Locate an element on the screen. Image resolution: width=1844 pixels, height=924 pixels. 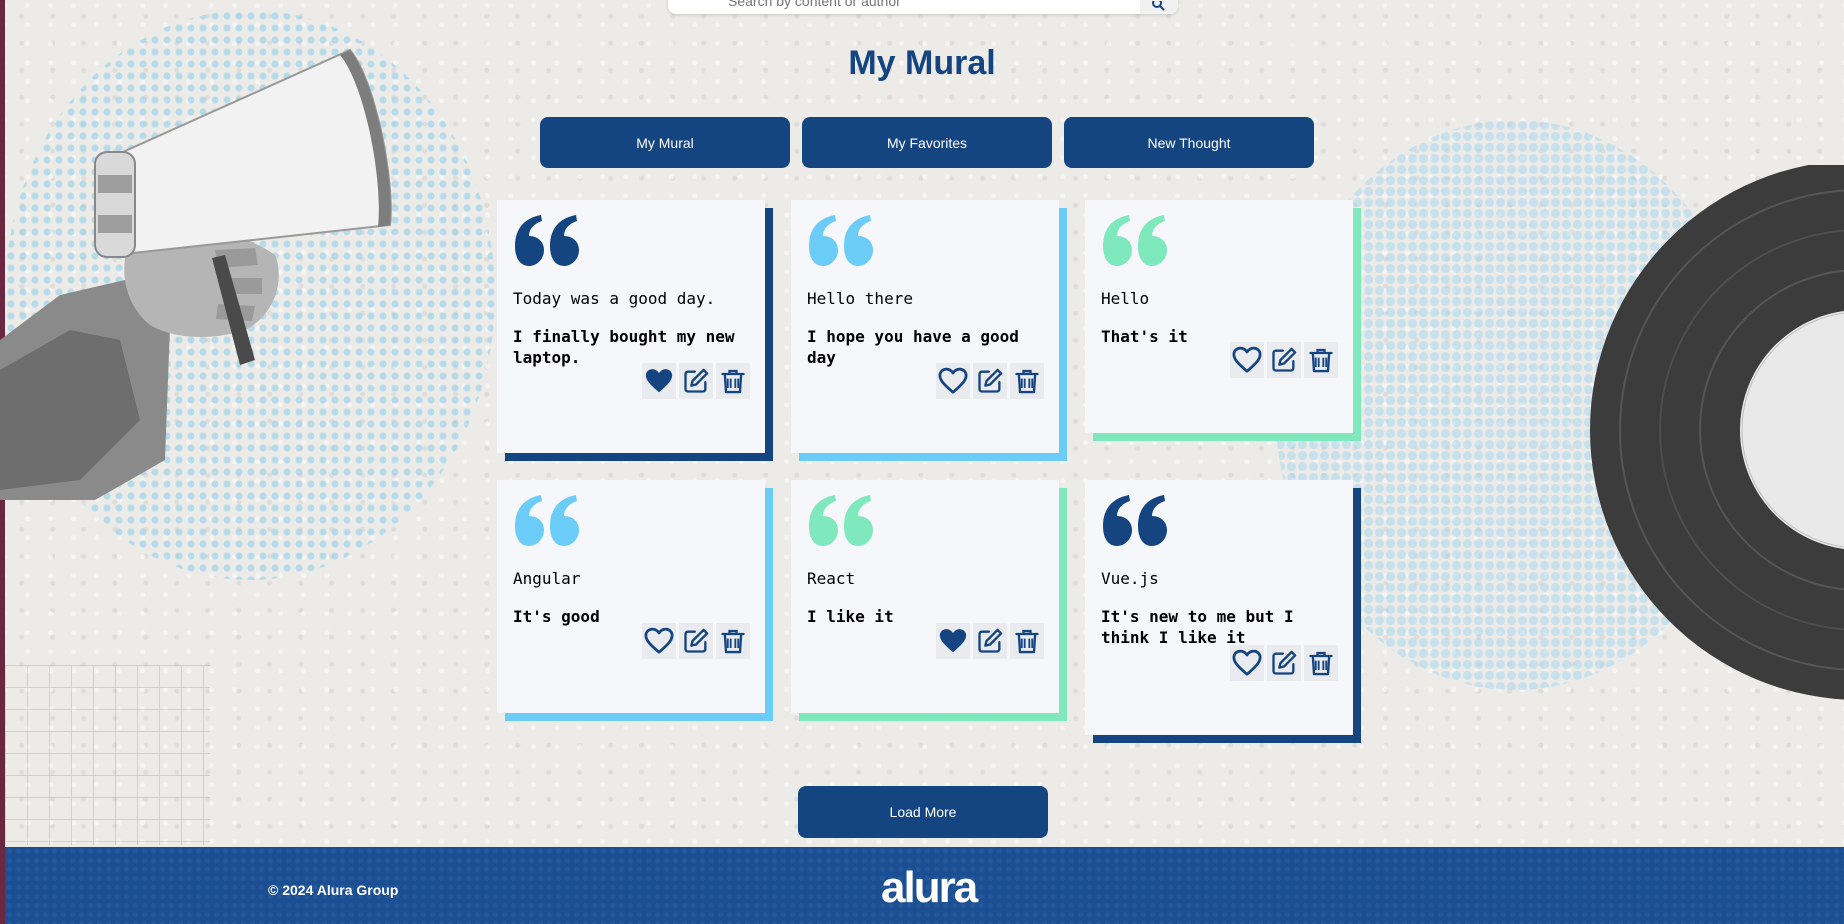
thought-author: I finally bought my new laptop. is located at coordinates (624, 347).